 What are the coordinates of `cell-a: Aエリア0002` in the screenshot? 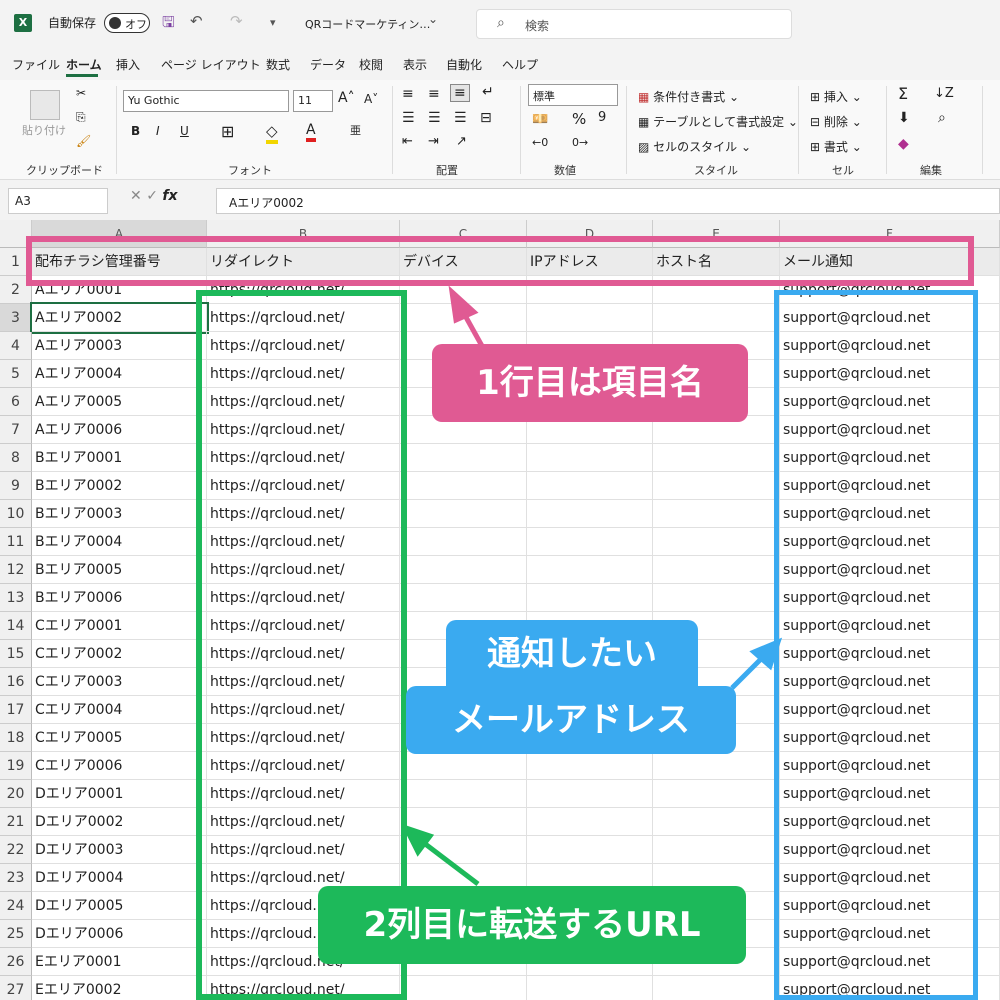 It's located at (119, 318).